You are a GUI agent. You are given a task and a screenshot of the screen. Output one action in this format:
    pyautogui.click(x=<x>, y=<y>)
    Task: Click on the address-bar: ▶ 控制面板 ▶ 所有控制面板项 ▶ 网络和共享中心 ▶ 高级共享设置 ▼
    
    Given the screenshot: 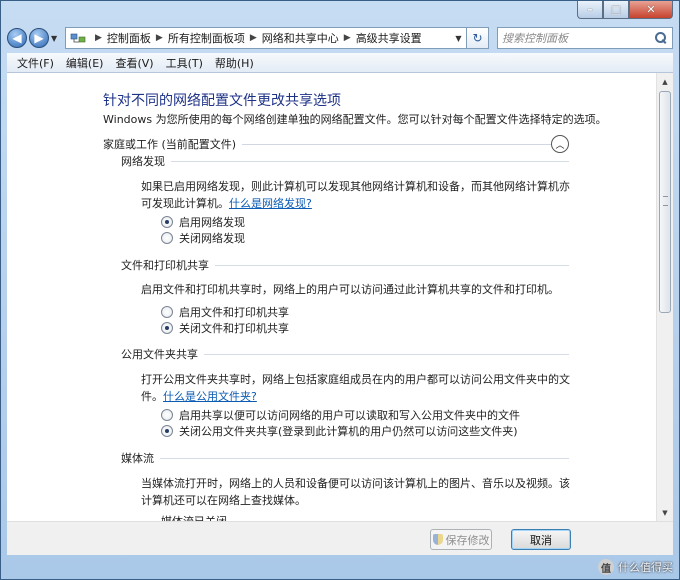 What is the action you would take?
    pyautogui.click(x=266, y=38)
    